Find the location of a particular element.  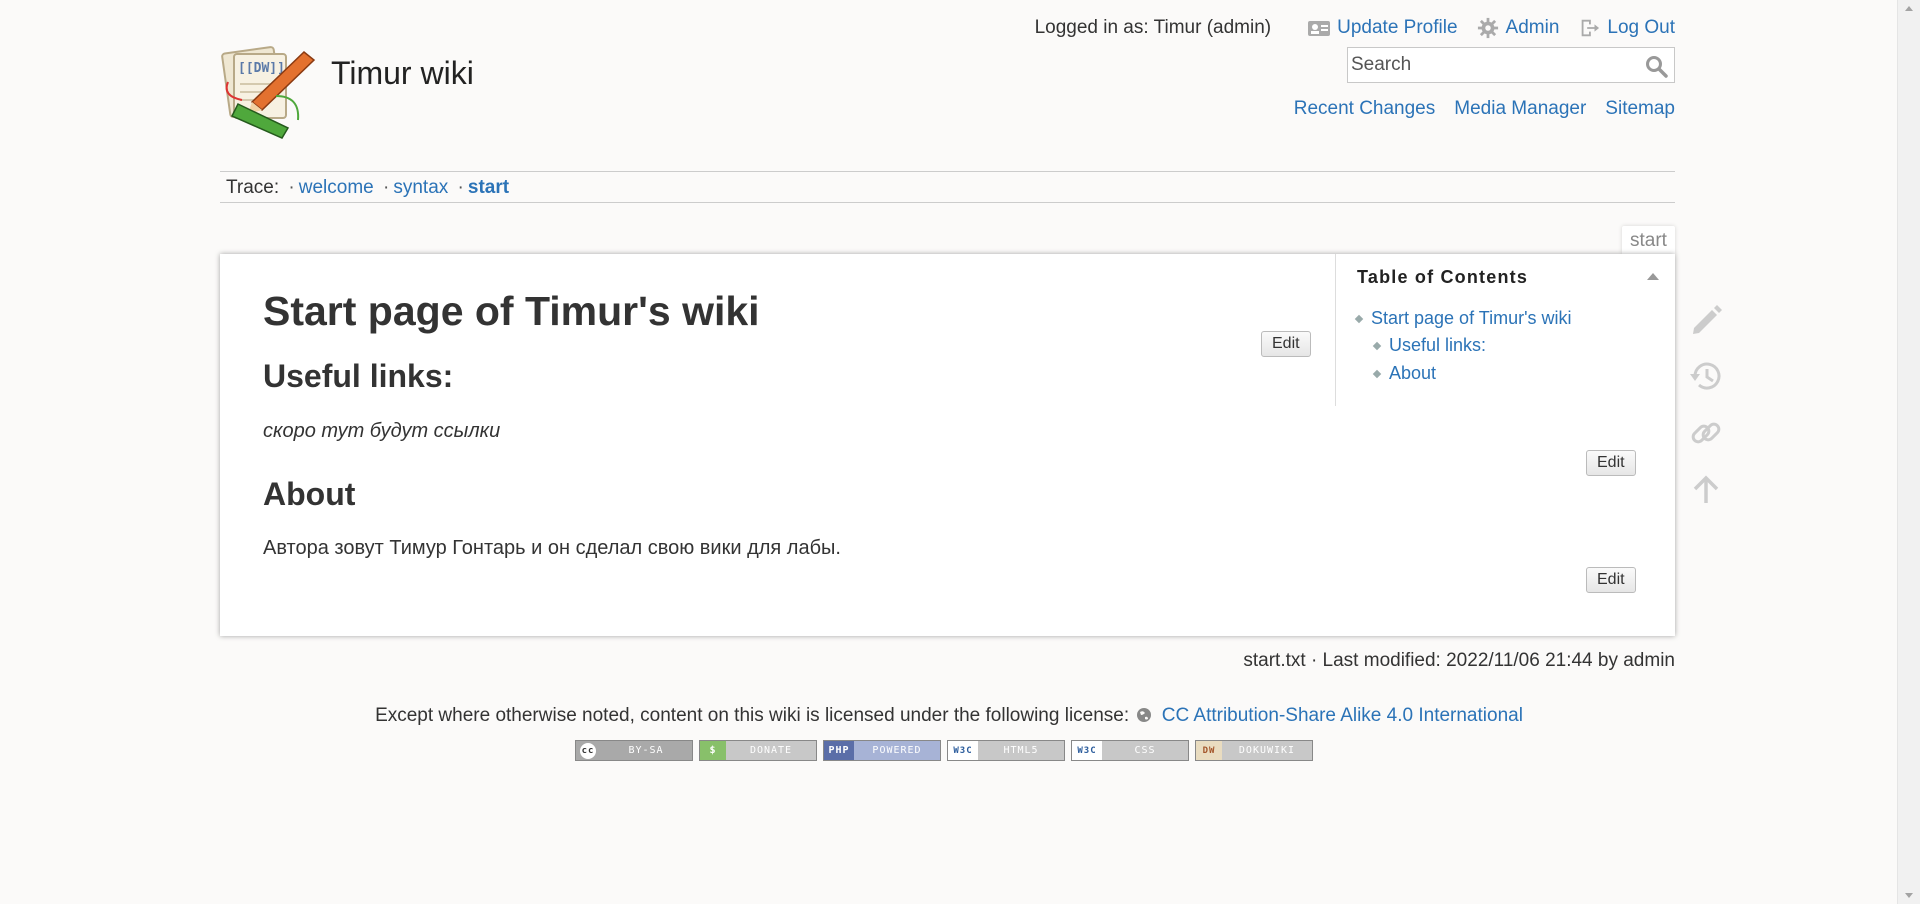

badge-w3c-html5: W3C HTML5 is located at coordinates (1006, 750).